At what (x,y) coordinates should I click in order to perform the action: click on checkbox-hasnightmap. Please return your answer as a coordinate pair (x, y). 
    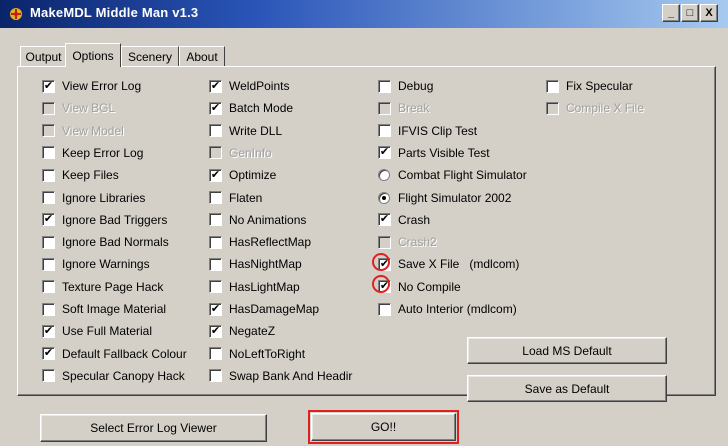
    Looking at the image, I should click on (215, 264).